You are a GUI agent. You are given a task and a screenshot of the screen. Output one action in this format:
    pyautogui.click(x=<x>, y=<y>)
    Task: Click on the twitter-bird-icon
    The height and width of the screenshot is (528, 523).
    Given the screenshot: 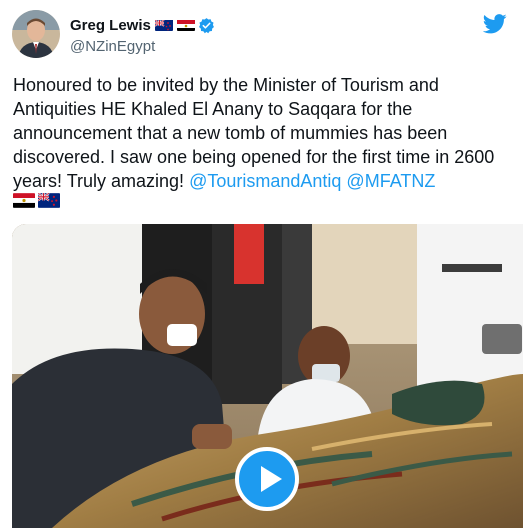 What is the action you would take?
    pyautogui.click(x=494, y=24)
    